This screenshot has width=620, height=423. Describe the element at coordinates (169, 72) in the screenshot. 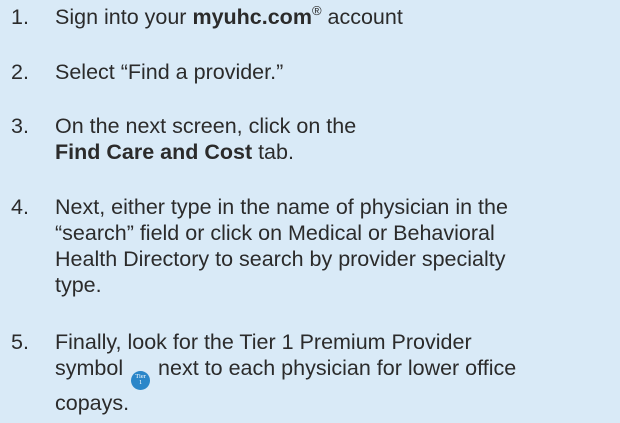

I see `step-text: Select “Find a provider.”` at that location.